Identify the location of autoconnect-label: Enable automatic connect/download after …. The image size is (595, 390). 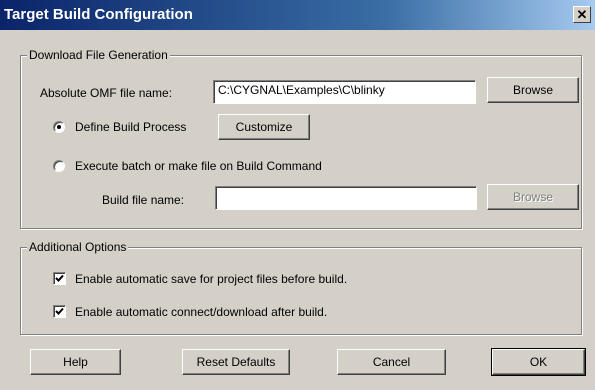
(201, 312).